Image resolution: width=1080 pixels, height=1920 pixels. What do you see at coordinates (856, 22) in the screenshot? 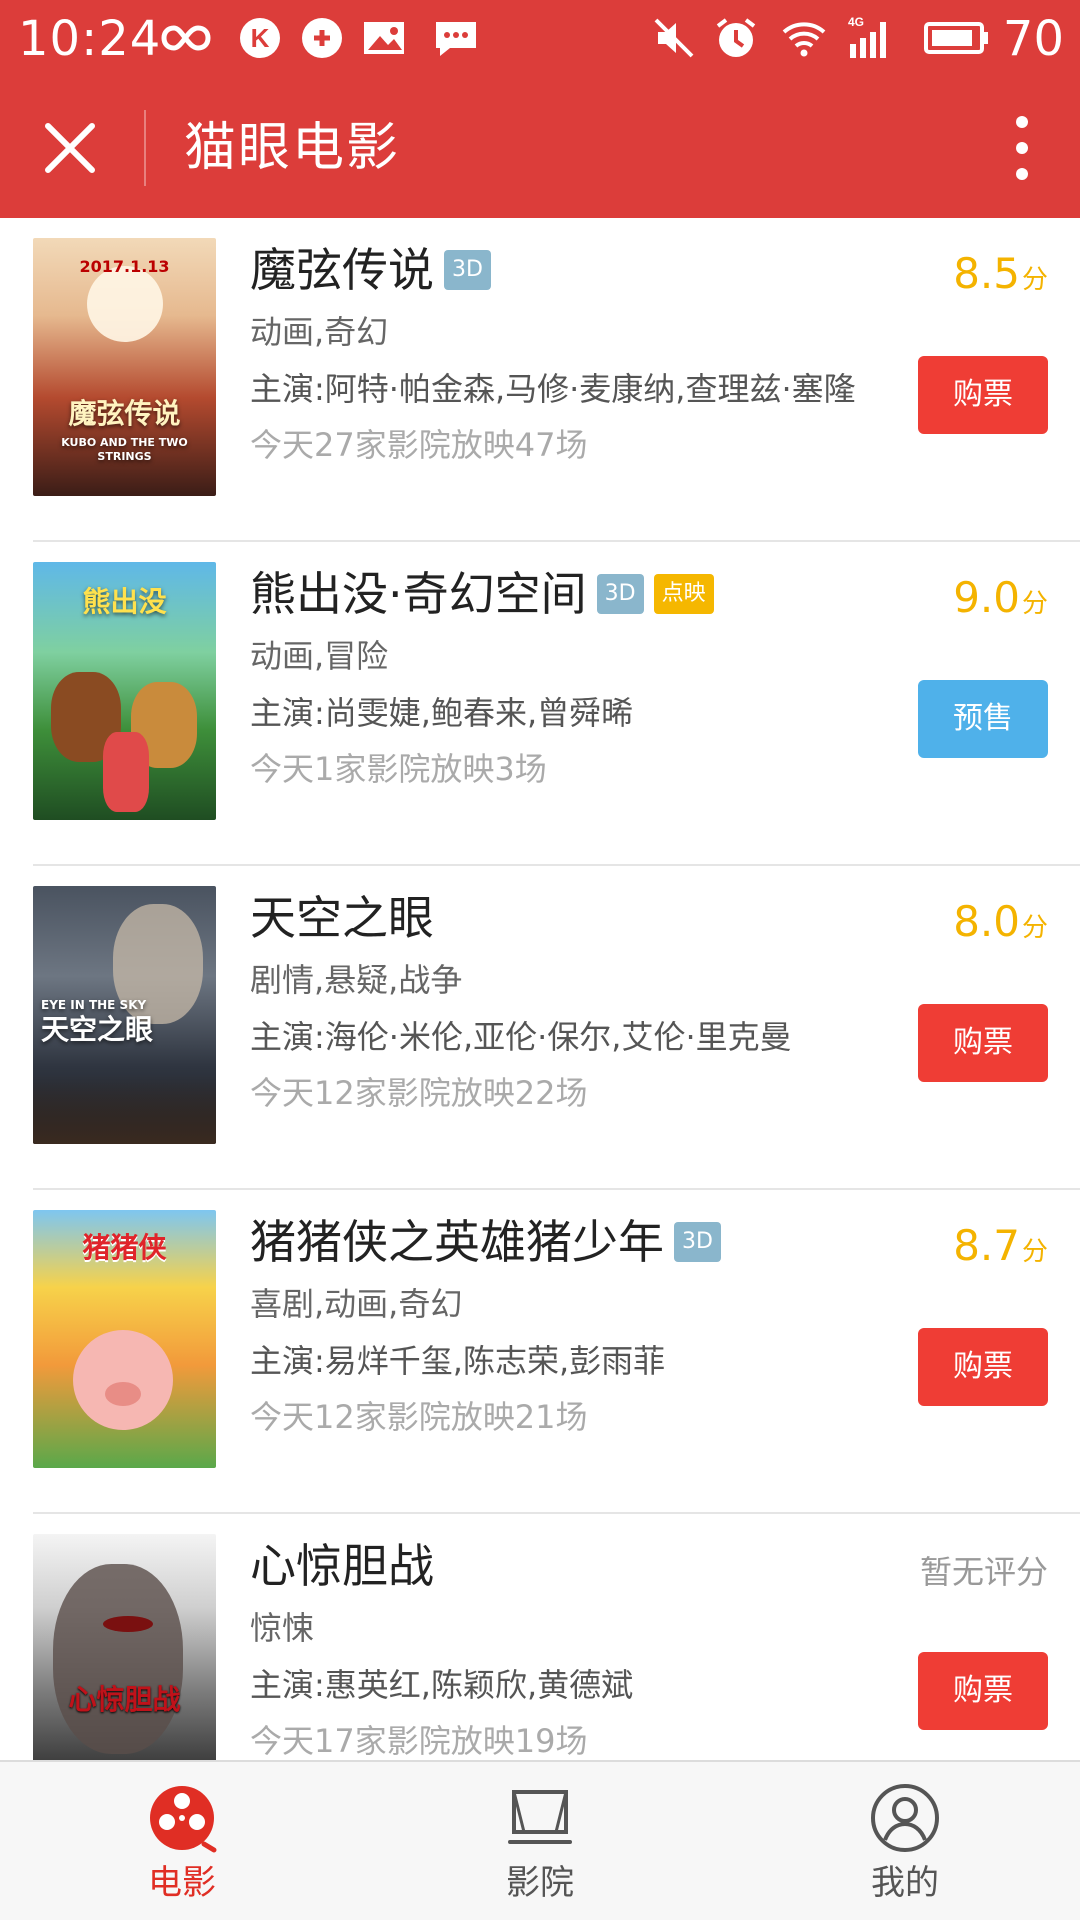
I see `network-type-label: 4G` at bounding box center [856, 22].